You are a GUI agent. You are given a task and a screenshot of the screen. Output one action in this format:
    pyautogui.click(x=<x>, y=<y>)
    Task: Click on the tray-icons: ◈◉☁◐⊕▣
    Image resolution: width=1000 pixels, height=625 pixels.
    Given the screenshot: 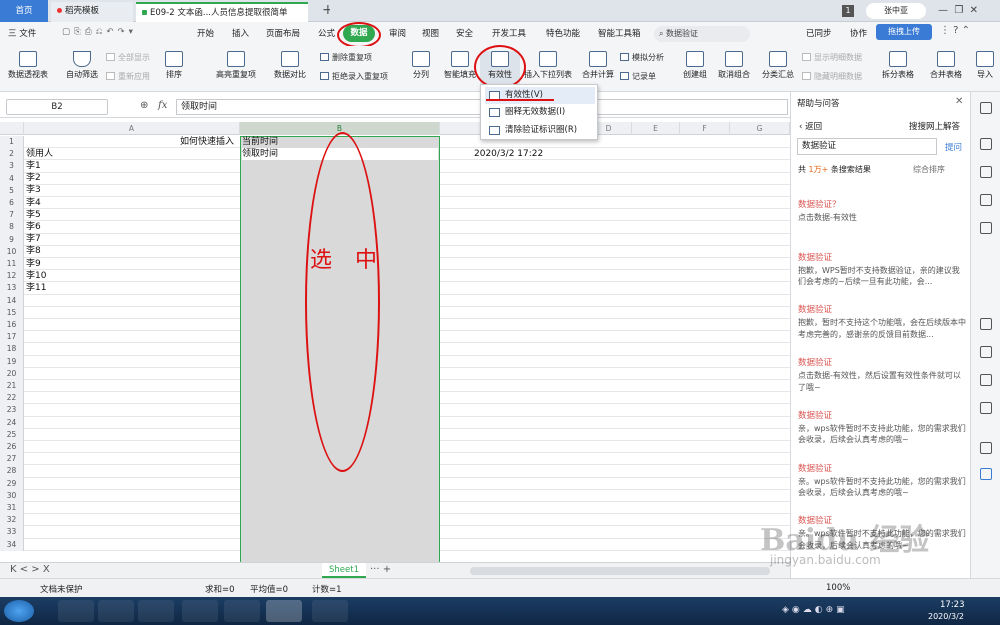 What is the action you would take?
    pyautogui.click(x=815, y=610)
    